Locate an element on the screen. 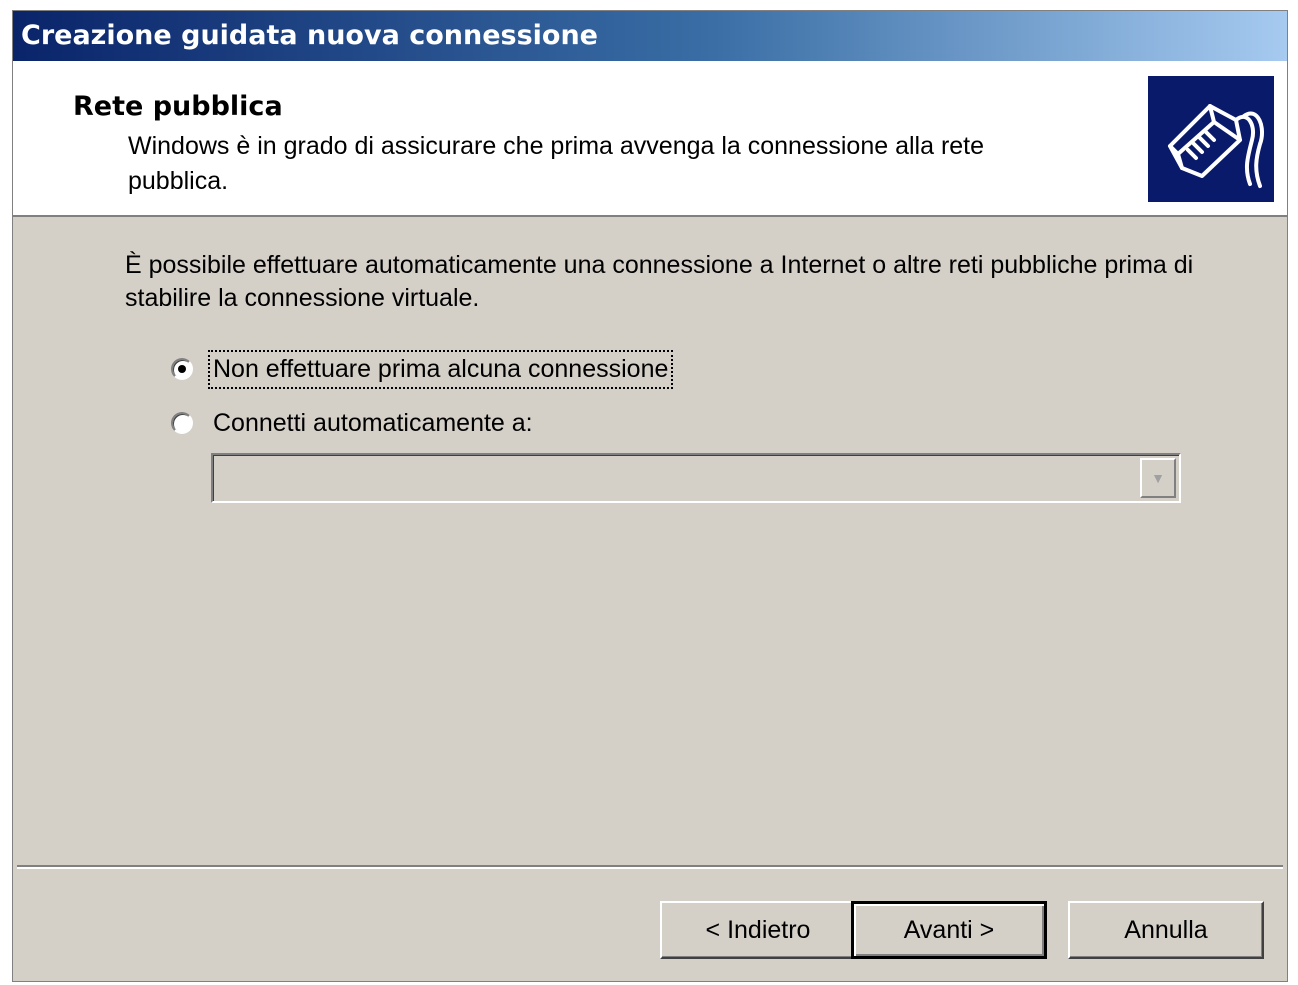  radio-auto-connect is located at coordinates (182, 423).